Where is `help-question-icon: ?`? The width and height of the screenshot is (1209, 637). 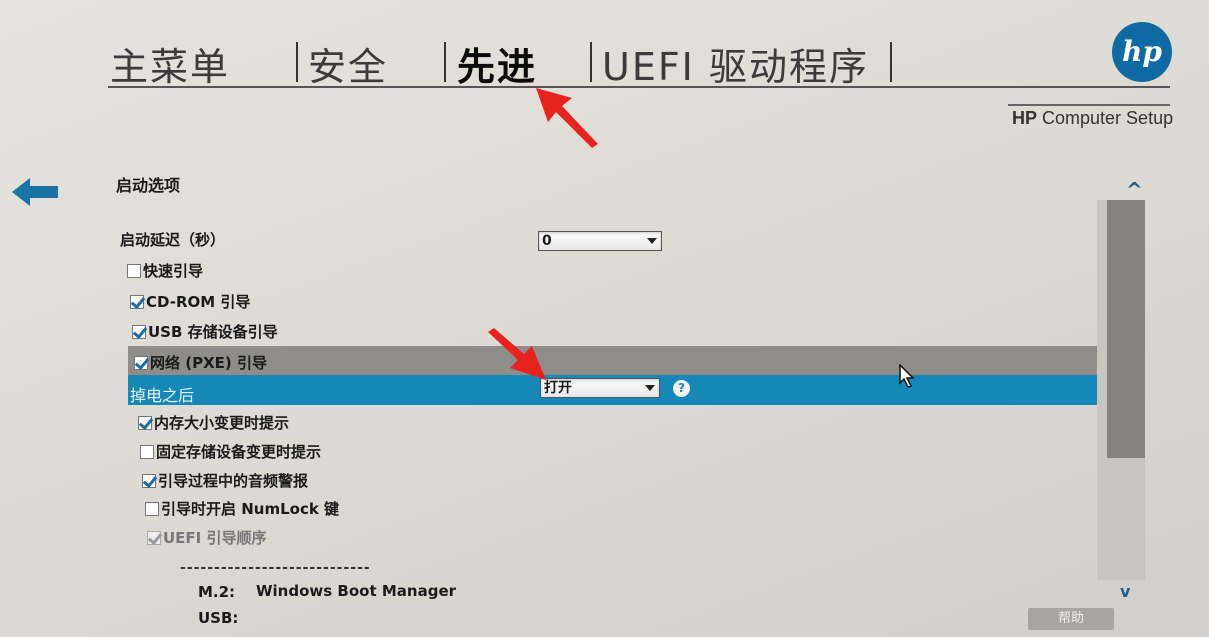
help-question-icon: ? is located at coordinates (681, 388).